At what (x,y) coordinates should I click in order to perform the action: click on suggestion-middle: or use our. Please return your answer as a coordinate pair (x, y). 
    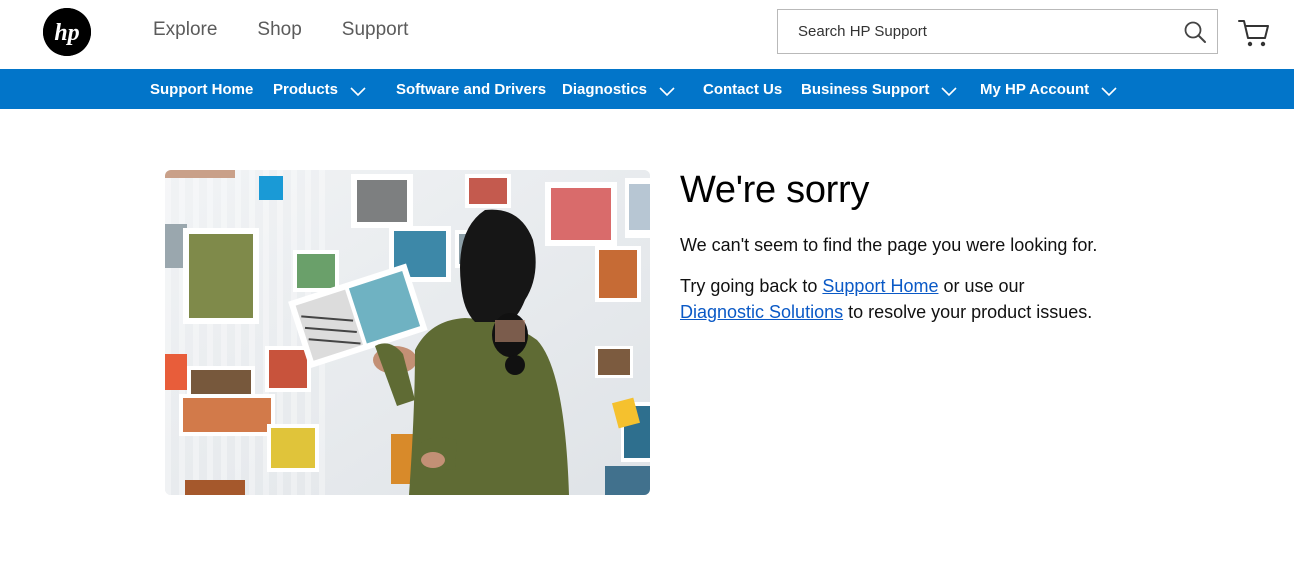
    Looking at the image, I should click on (981, 286).